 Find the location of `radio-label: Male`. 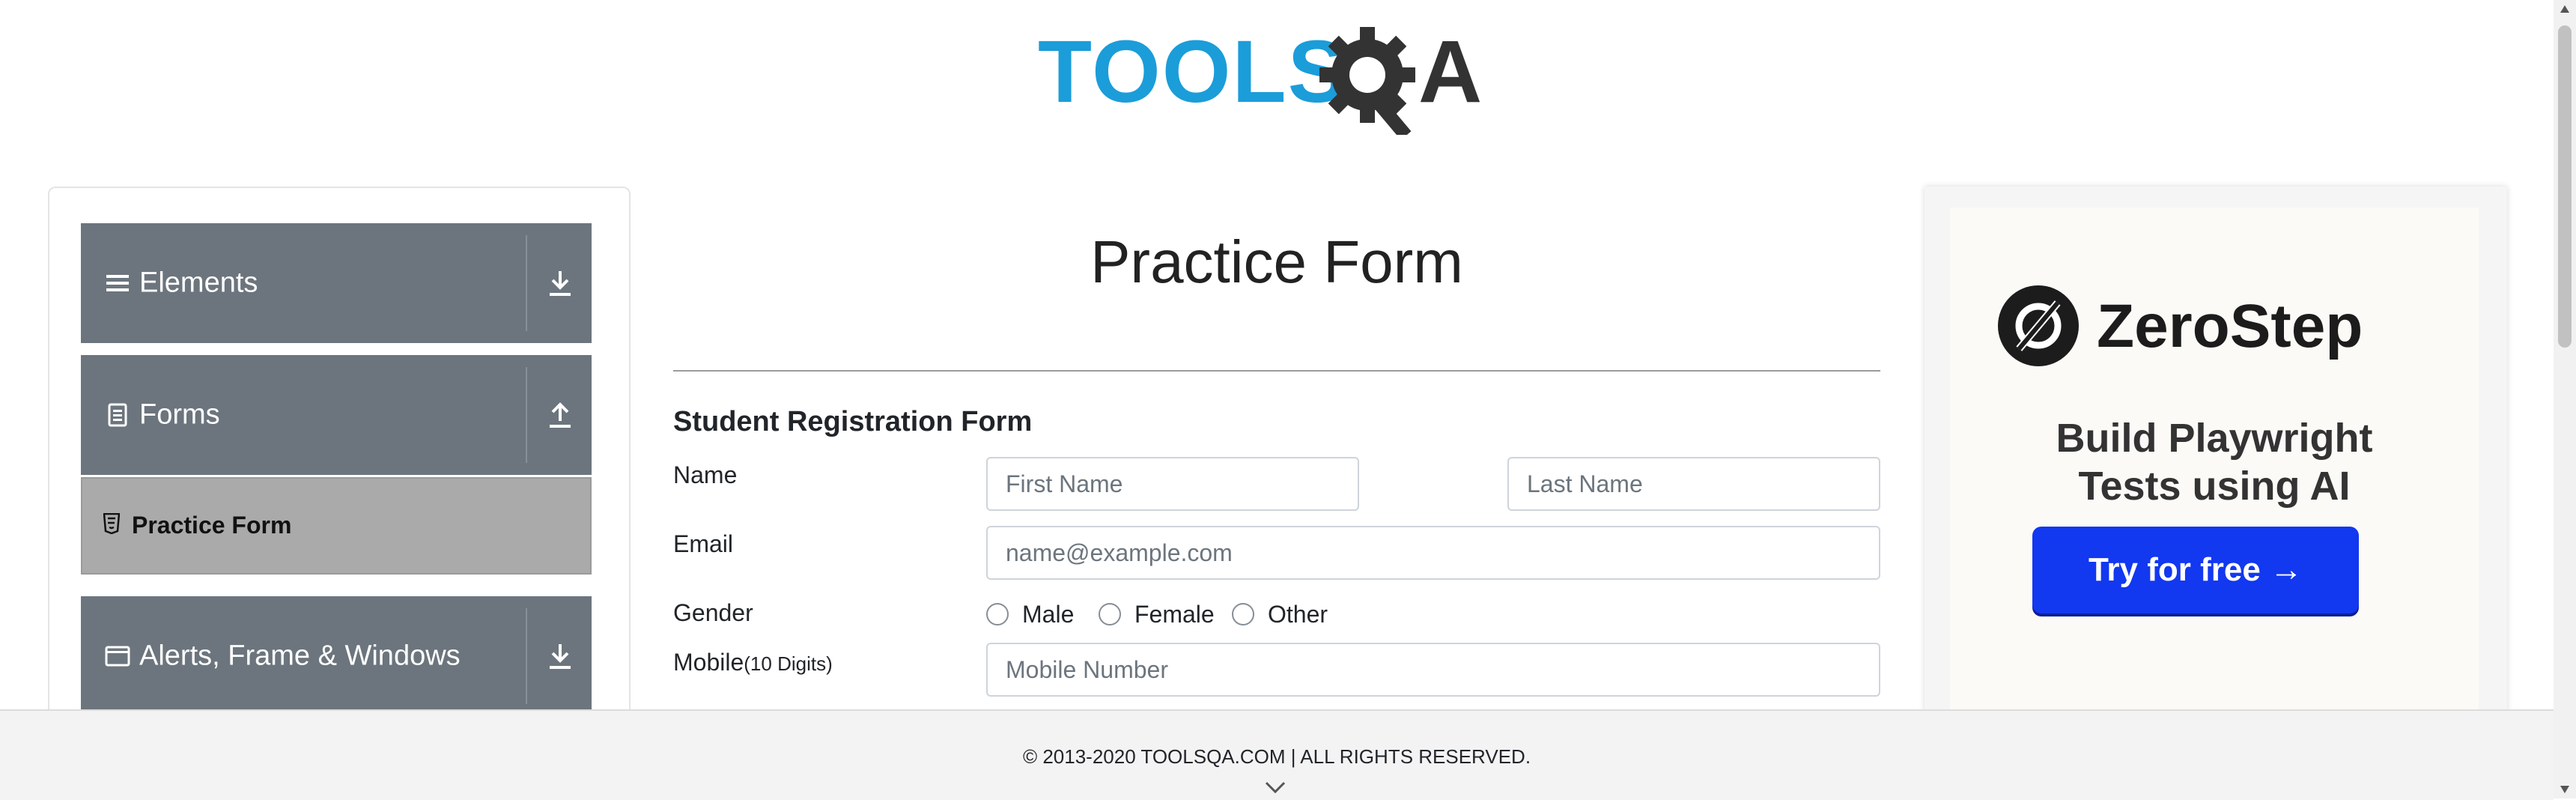

radio-label: Male is located at coordinates (1048, 614).